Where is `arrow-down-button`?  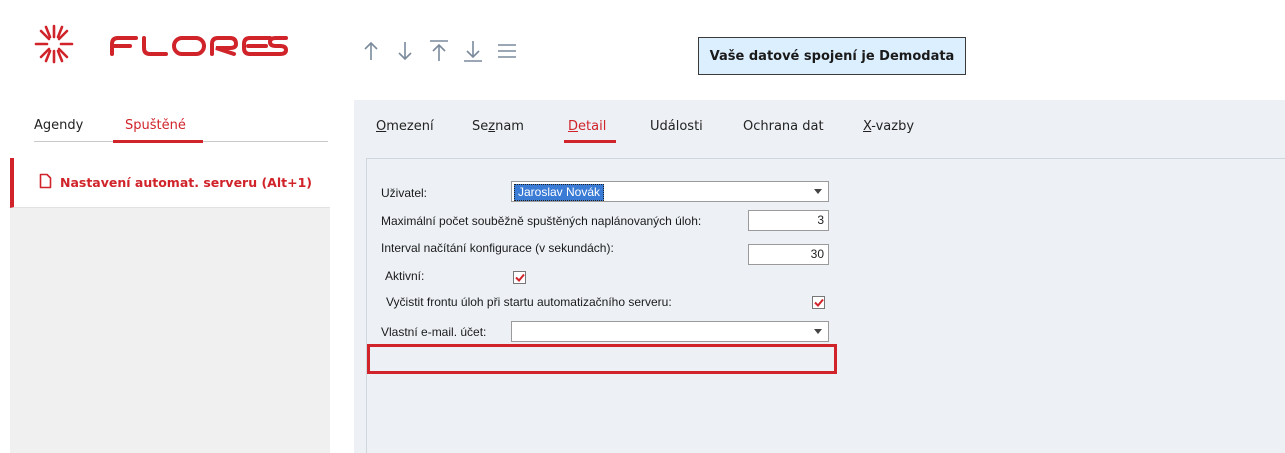 arrow-down-button is located at coordinates (405, 51).